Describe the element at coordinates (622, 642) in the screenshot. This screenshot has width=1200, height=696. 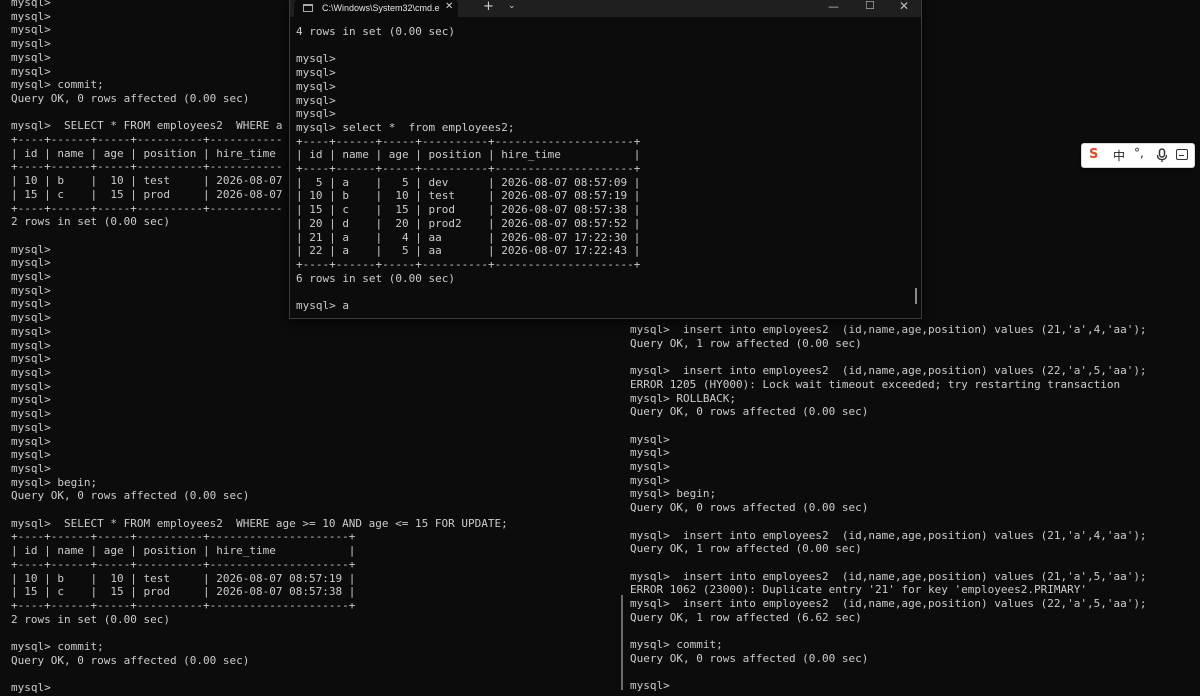
I see `pane-divider` at that location.